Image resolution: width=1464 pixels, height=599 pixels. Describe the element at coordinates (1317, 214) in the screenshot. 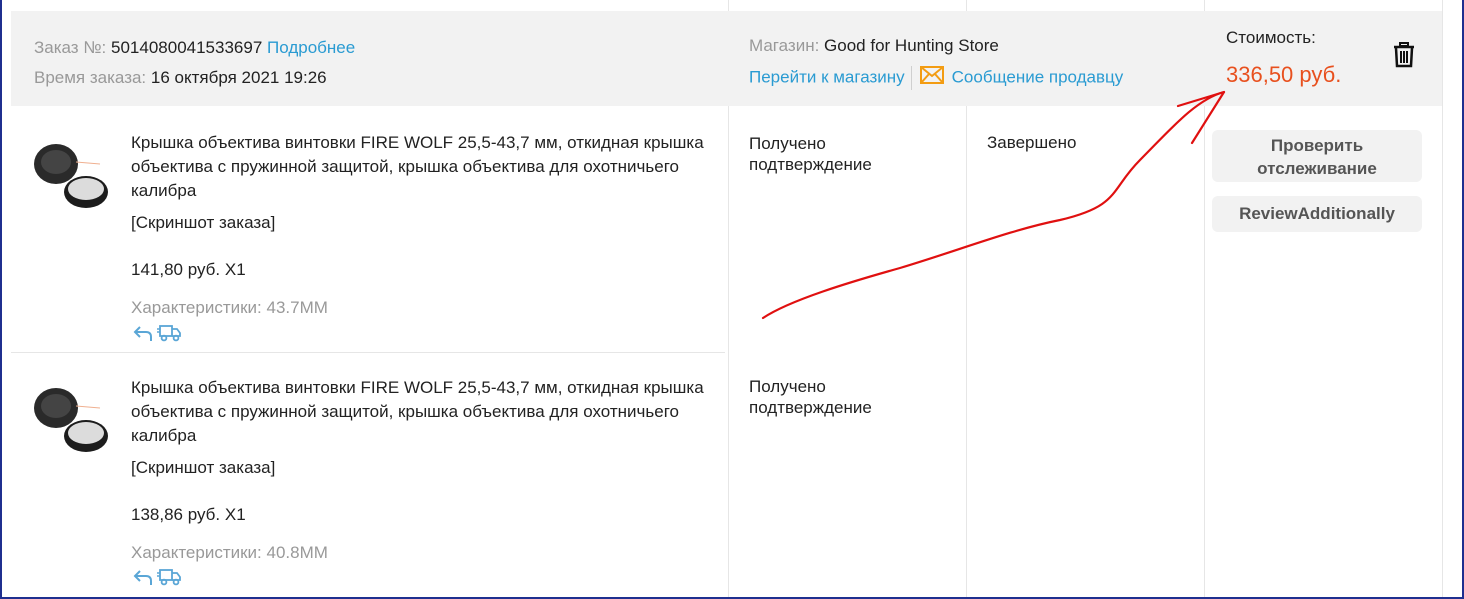

I see `review-additionally-button: ReviewAdditionally` at that location.